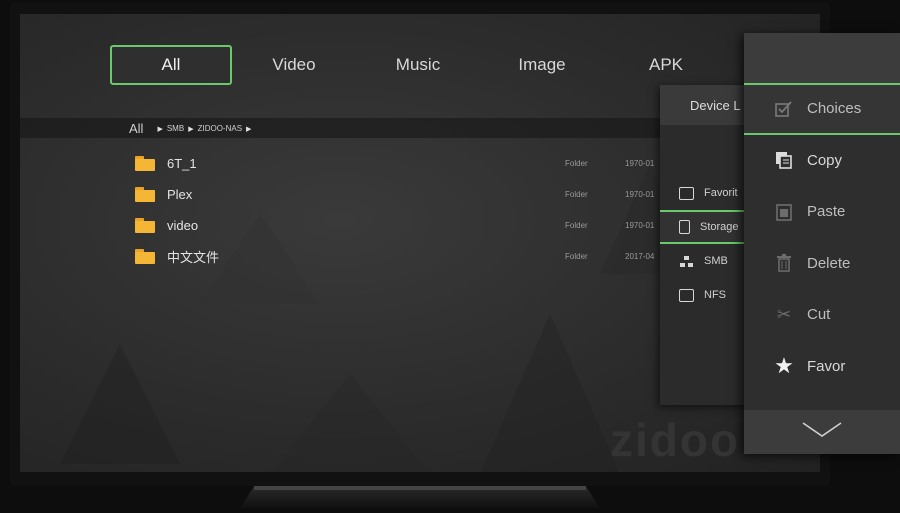  I want to click on breadcrumb: All ▶ SMB ▶ ZIDOO-NAS ▶, so click(192, 128).